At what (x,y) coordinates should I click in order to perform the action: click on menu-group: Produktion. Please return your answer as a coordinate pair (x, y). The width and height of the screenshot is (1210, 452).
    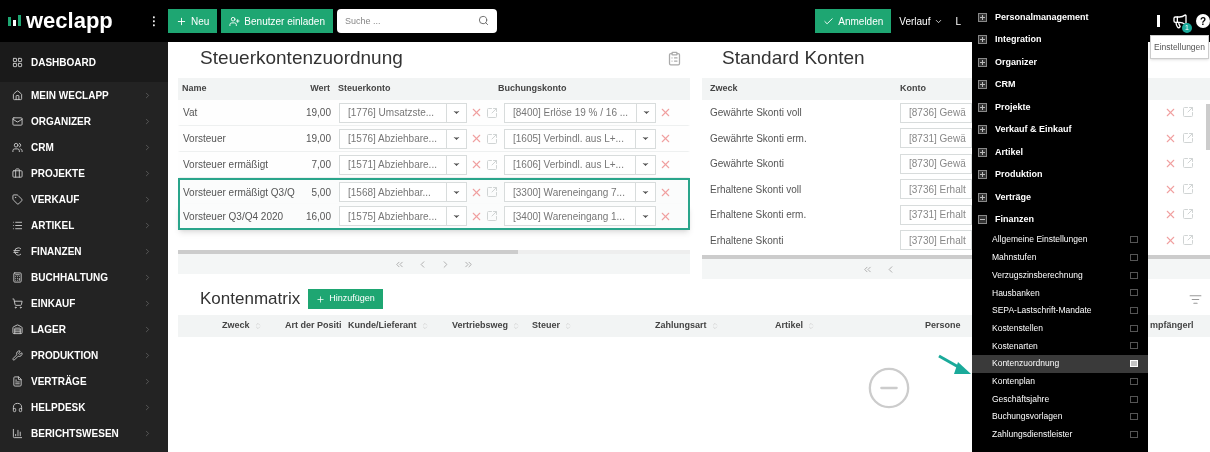
    Looking at the image, I should click on (1060, 174).